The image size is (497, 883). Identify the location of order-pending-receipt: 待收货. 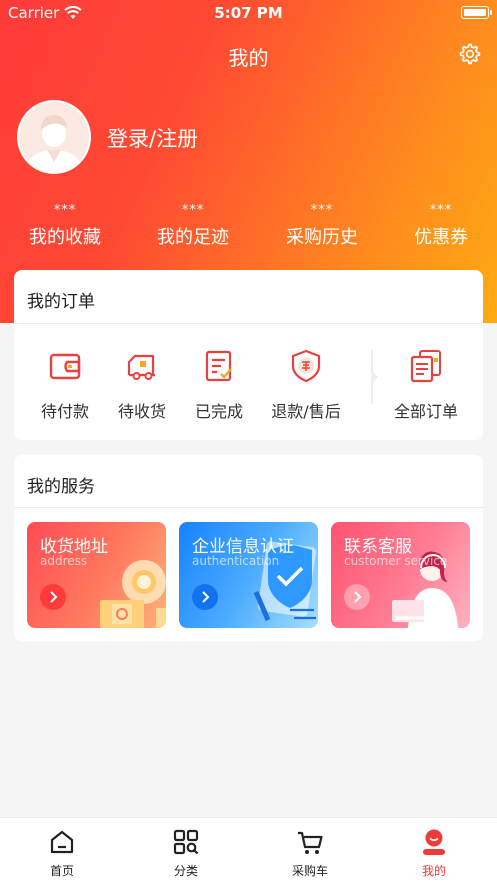
(142, 385).